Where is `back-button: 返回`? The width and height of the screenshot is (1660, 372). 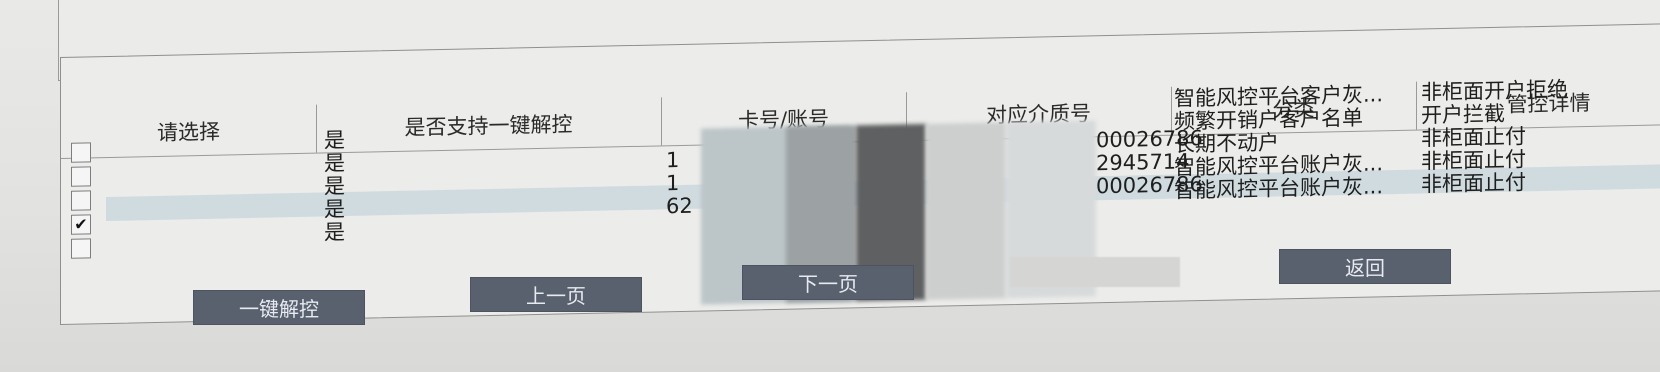
back-button: 返回 is located at coordinates (1365, 266).